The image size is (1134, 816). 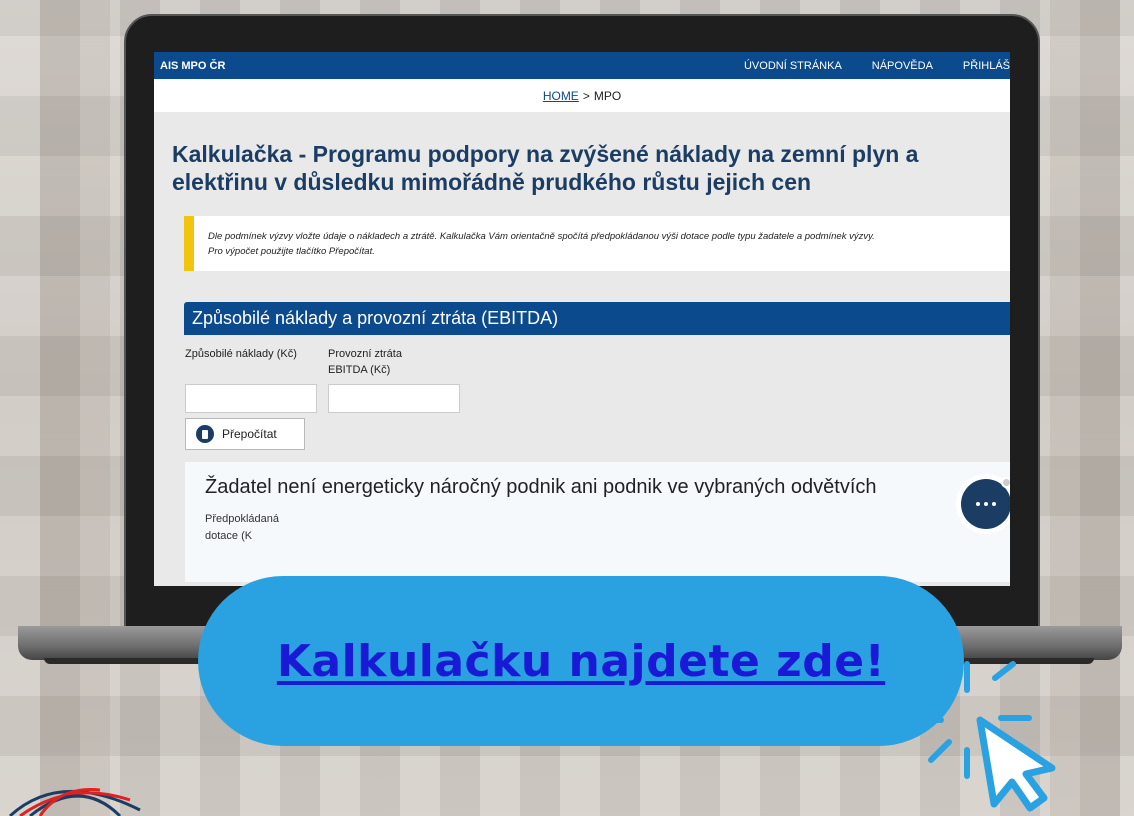 I want to click on cta-link: Kalkulačku najdete zde!, so click(x=581, y=661).